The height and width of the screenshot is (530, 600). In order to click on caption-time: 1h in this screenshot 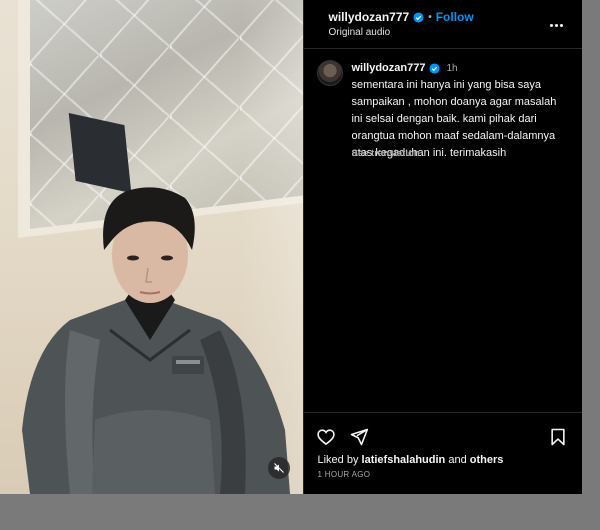, I will do `click(452, 68)`.